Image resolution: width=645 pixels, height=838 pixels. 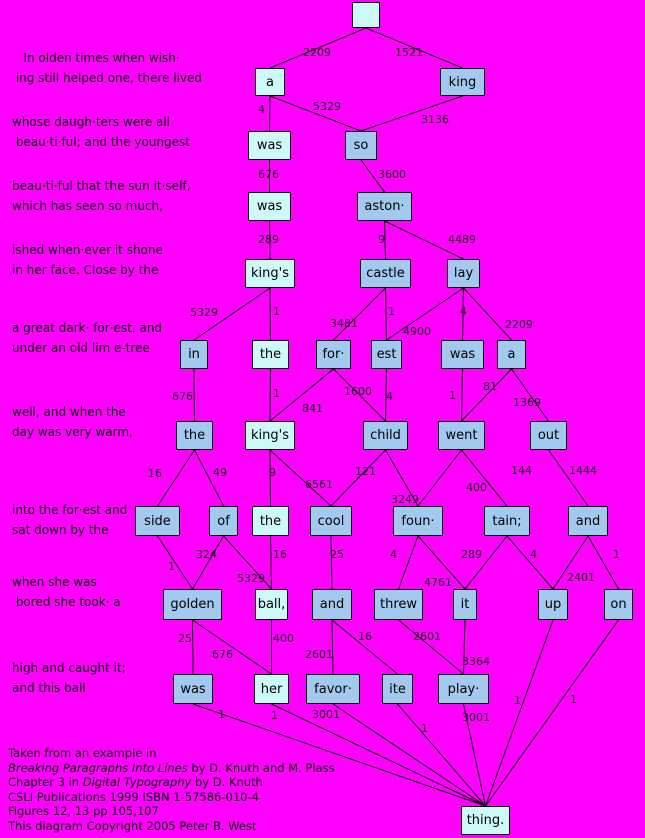 What do you see at coordinates (270, 354) in the screenshot?
I see `graph-node-the1: the` at bounding box center [270, 354].